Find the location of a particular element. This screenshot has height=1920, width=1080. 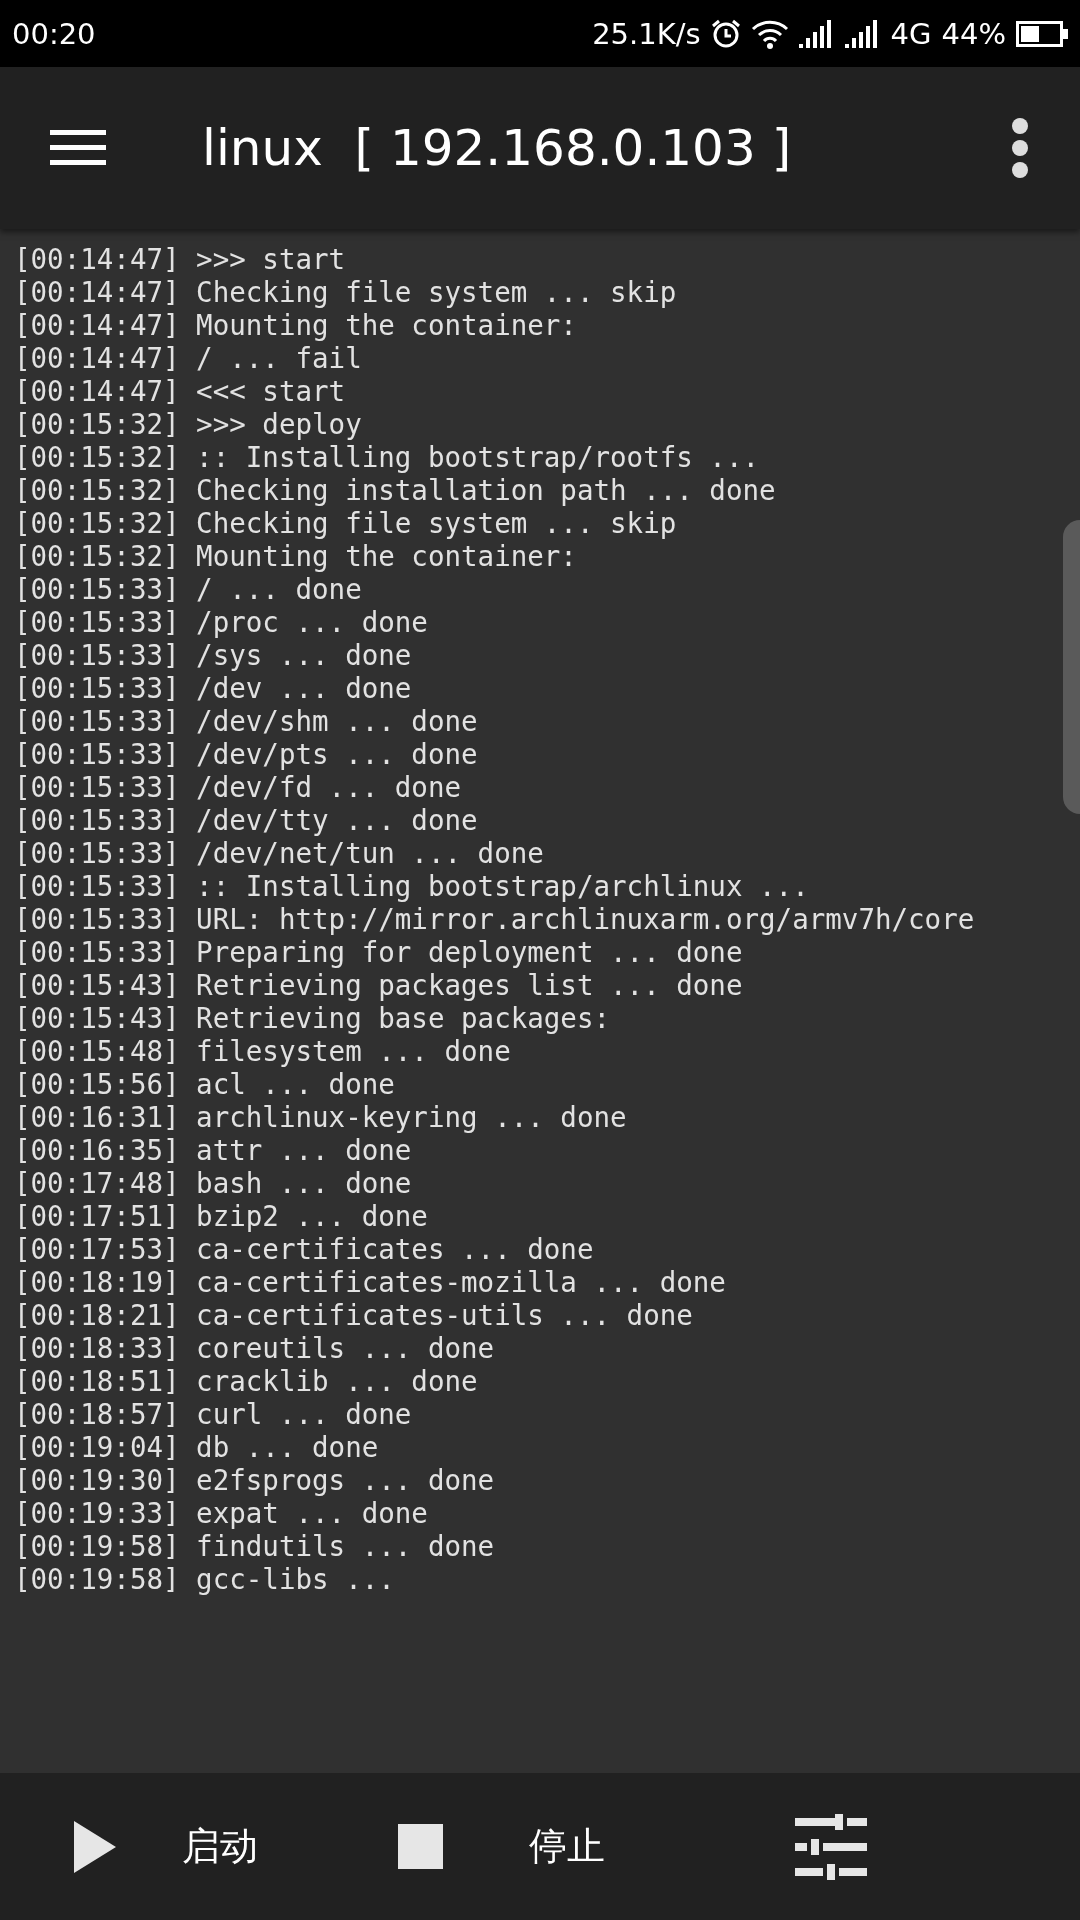

log-line: [00:15:32] Mounting the container: is located at coordinates (296, 556).